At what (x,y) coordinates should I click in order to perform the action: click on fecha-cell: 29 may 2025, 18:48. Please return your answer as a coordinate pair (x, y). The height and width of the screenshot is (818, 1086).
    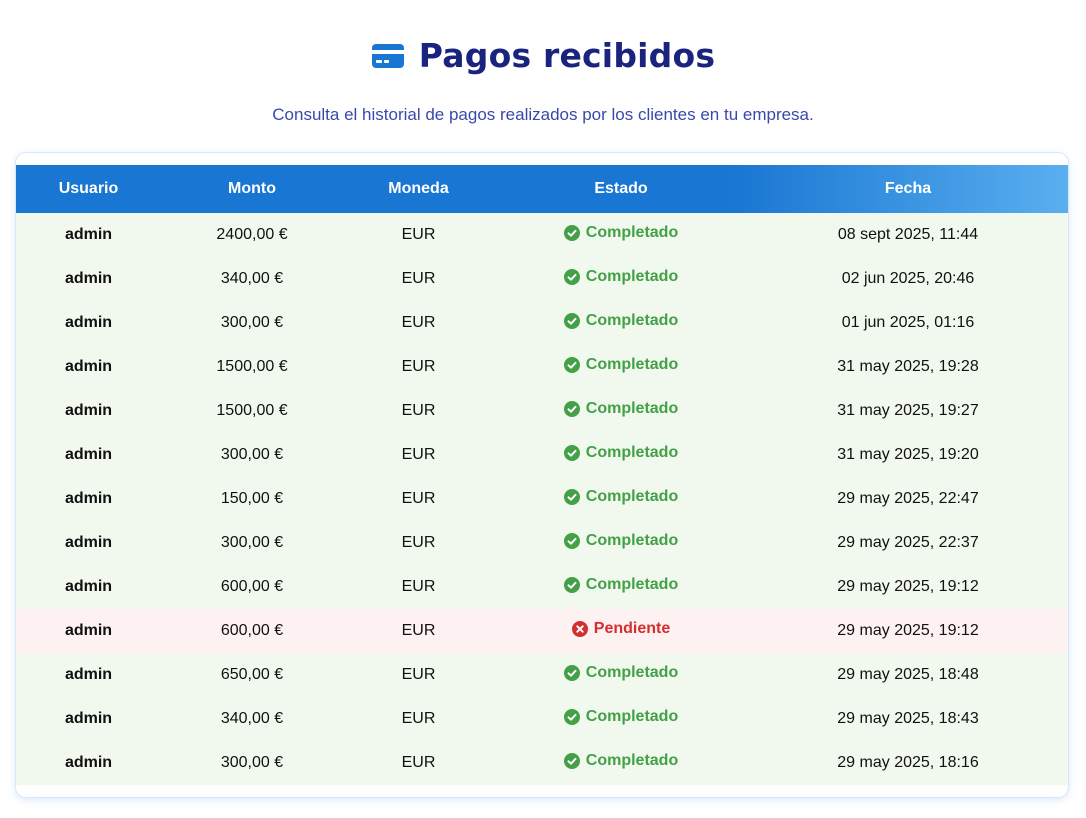
    Looking at the image, I should click on (908, 674).